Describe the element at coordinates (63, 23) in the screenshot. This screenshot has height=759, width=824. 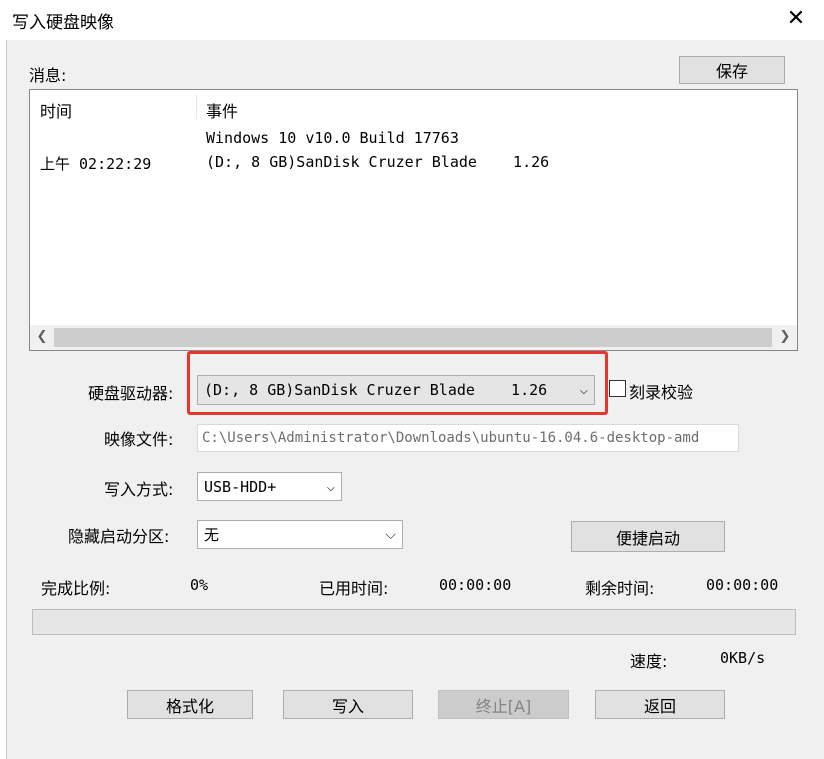
I see `window-title: 写入硬盘映像` at that location.